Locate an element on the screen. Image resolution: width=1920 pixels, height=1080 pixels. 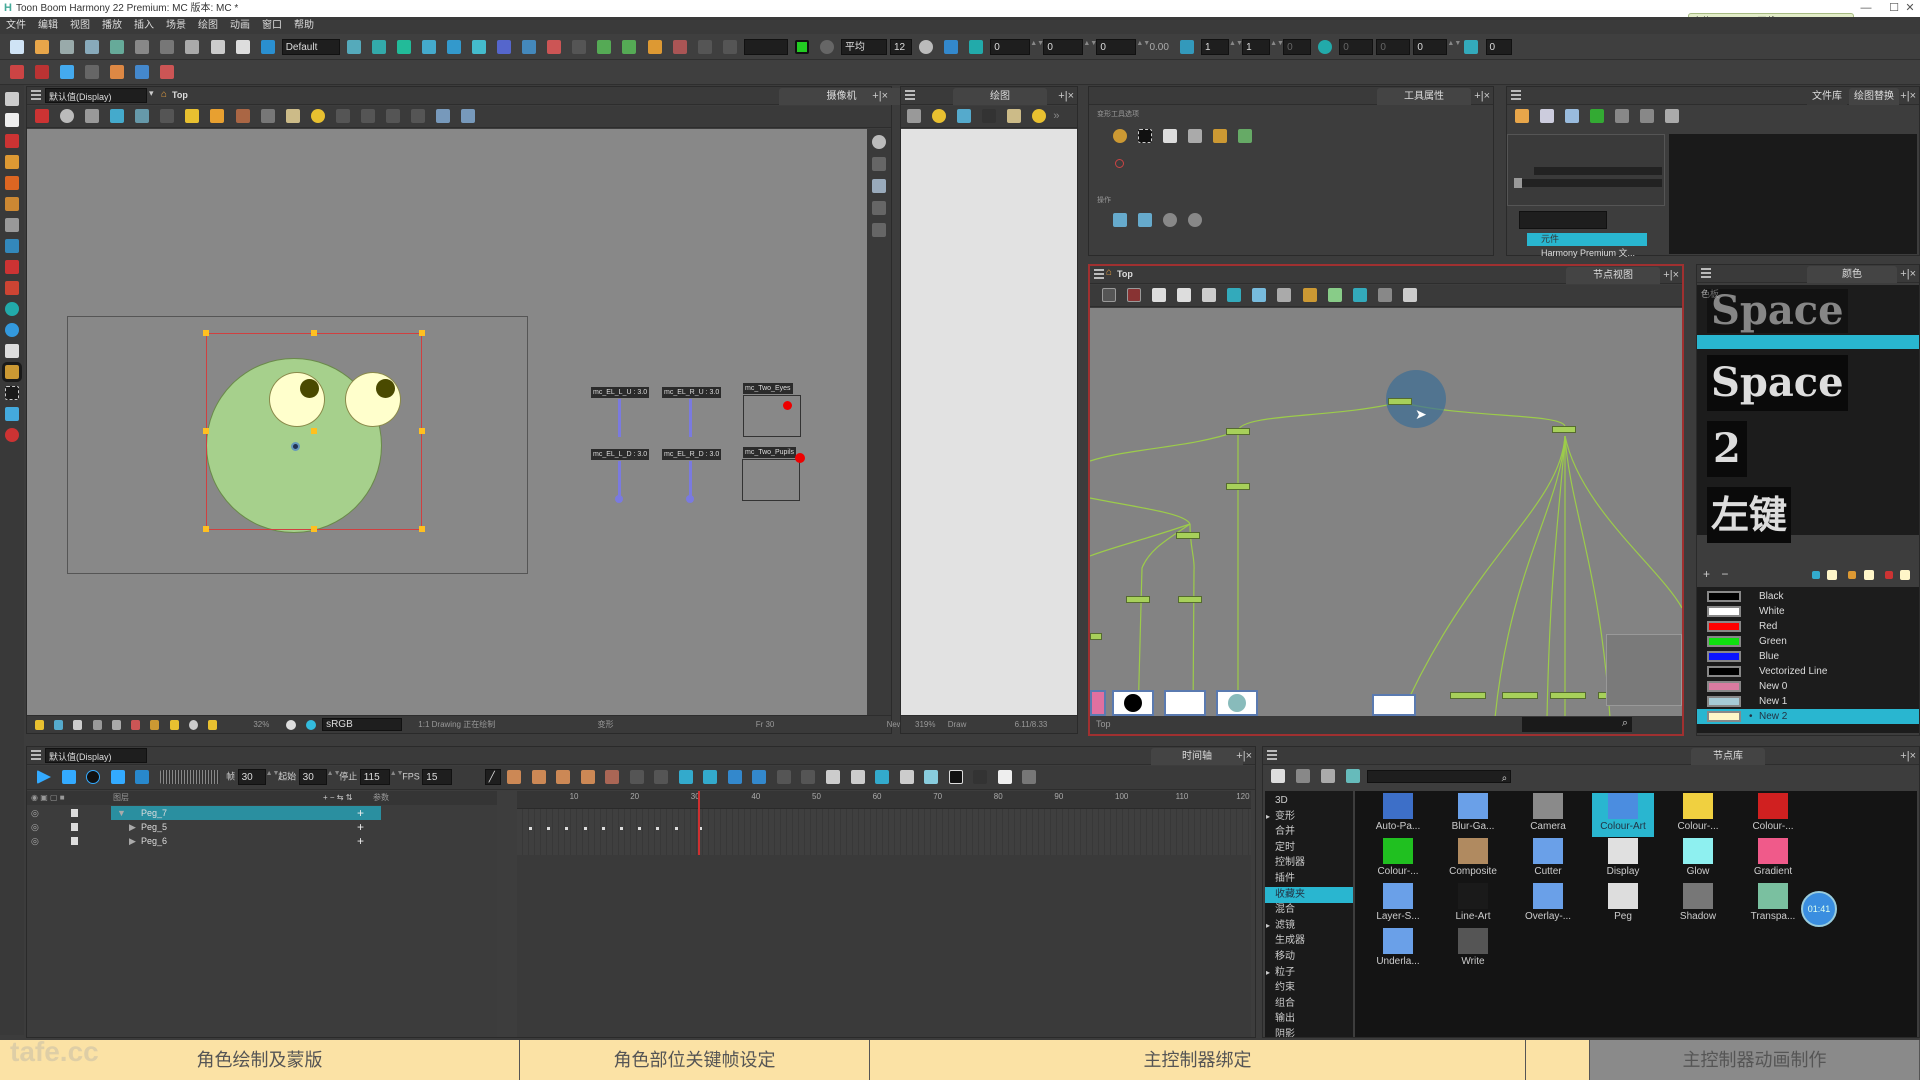
cut-icon is located at coordinates (192, 47).